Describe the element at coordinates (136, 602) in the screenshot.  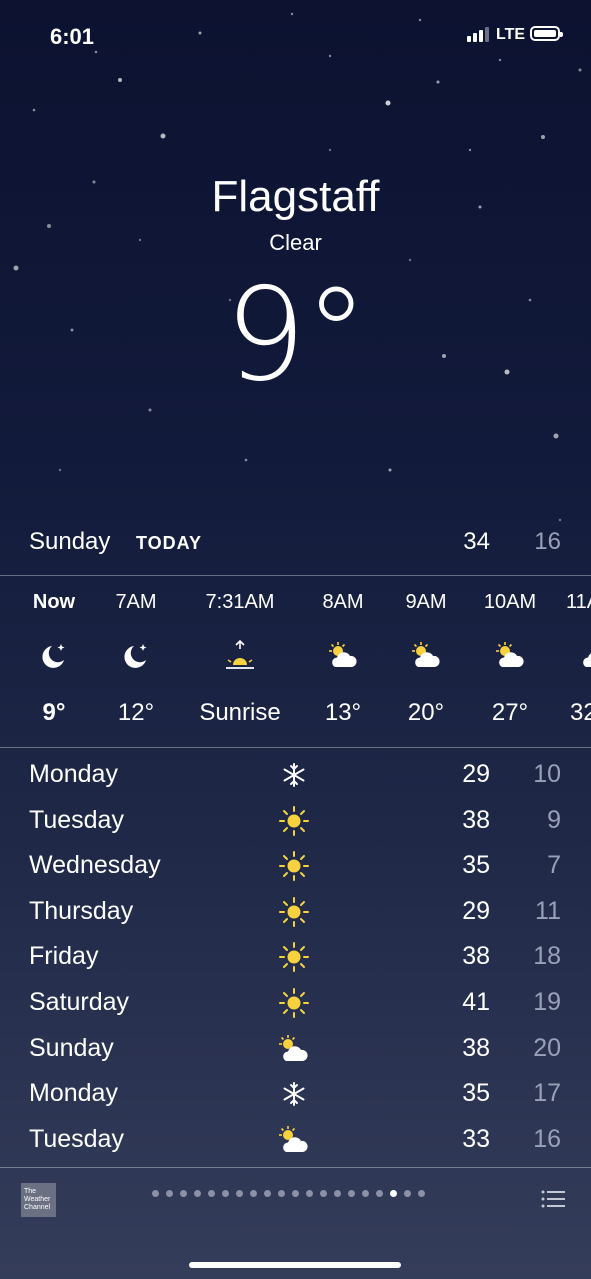
I see `hour-time: 7AM` at that location.